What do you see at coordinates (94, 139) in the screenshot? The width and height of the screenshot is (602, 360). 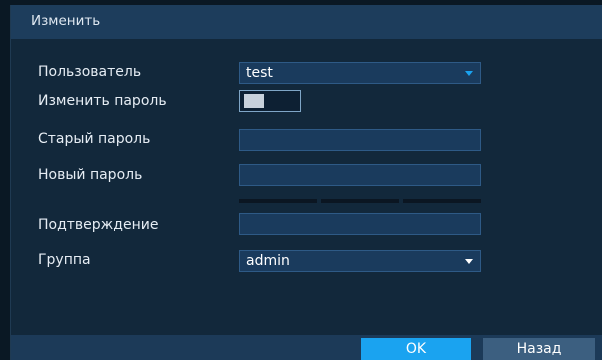 I see `old-password-label: Старый пароль` at bounding box center [94, 139].